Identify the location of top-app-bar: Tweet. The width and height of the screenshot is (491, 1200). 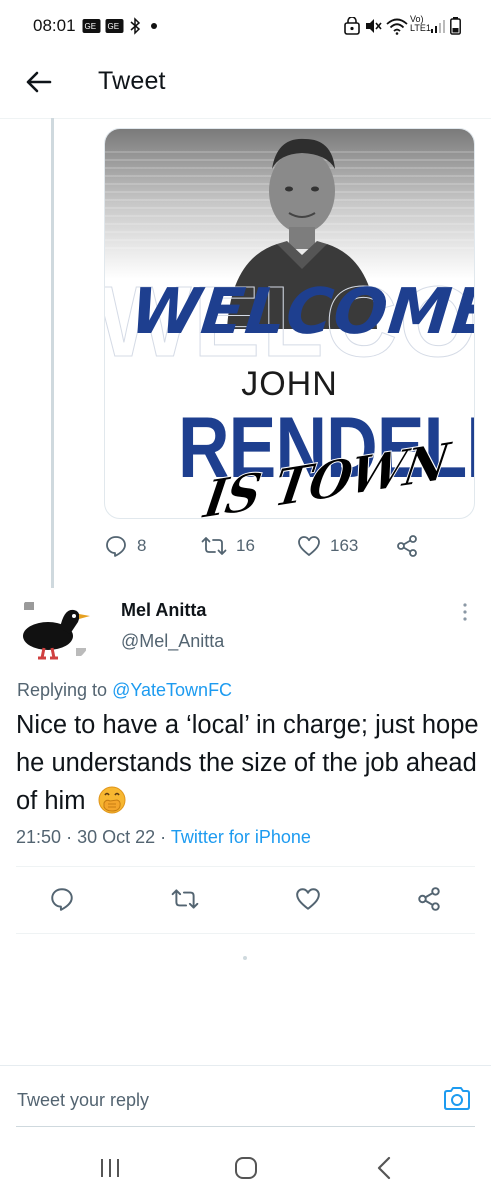
(245, 85).